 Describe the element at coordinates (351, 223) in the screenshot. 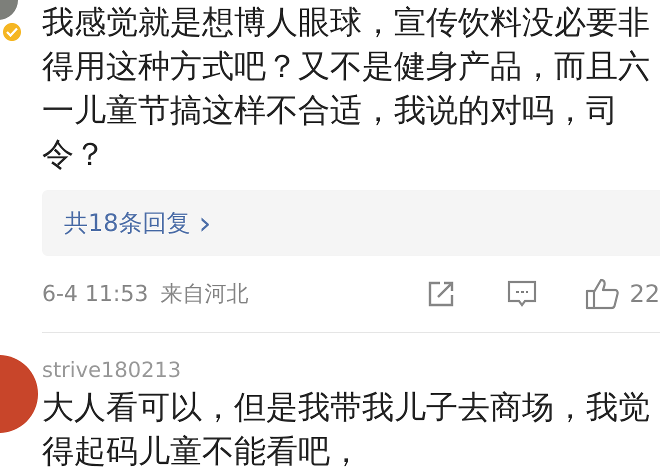

I see `replies-box: 共18条回复 ›` at that location.